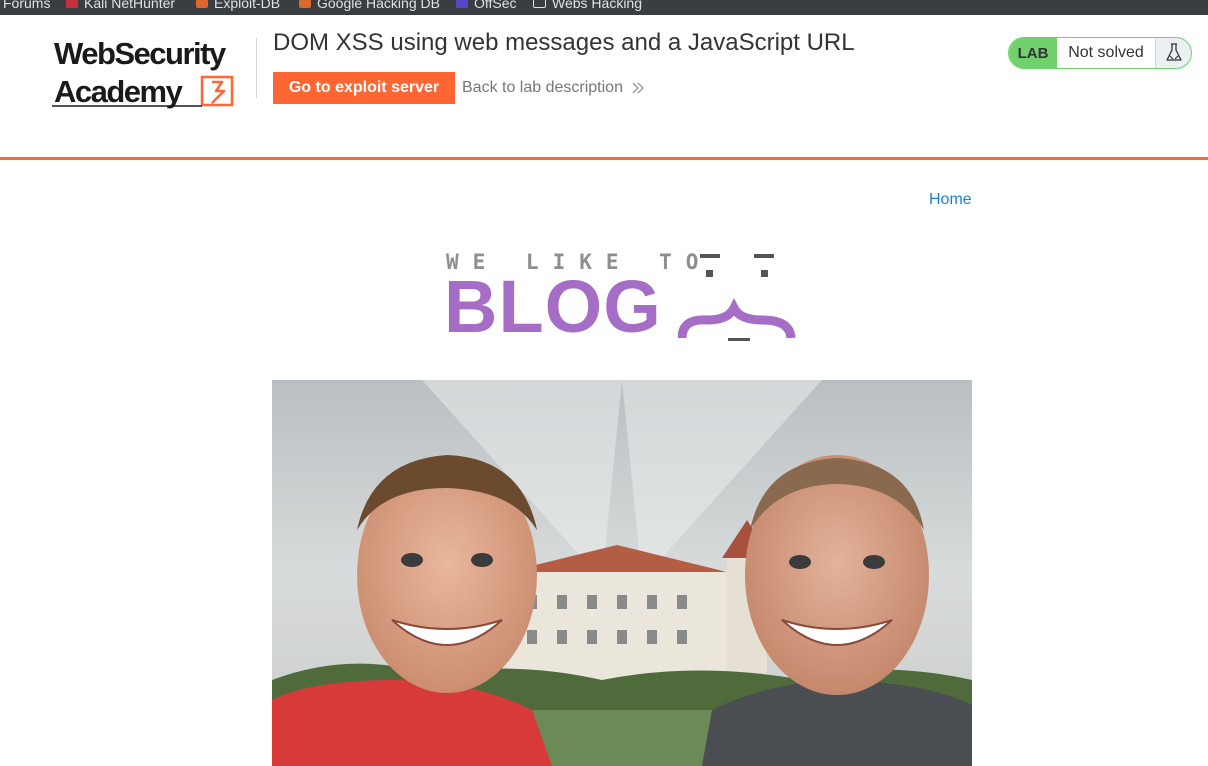 The image size is (1208, 766). I want to click on lab-status-text: Not solved, so click(1106, 53).